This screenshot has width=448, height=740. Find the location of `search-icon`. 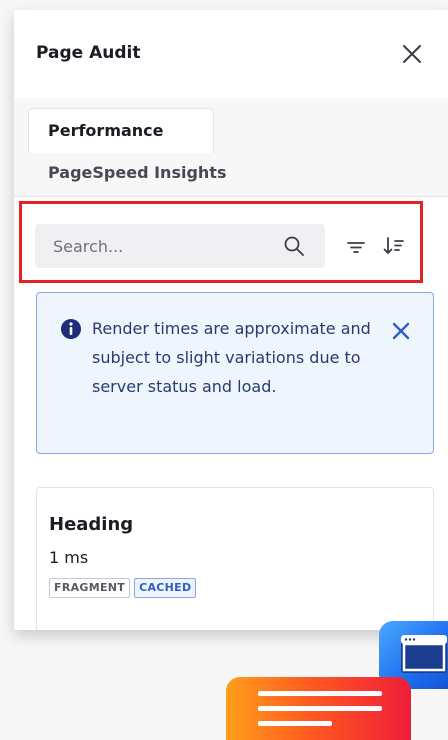

search-icon is located at coordinates (294, 246).